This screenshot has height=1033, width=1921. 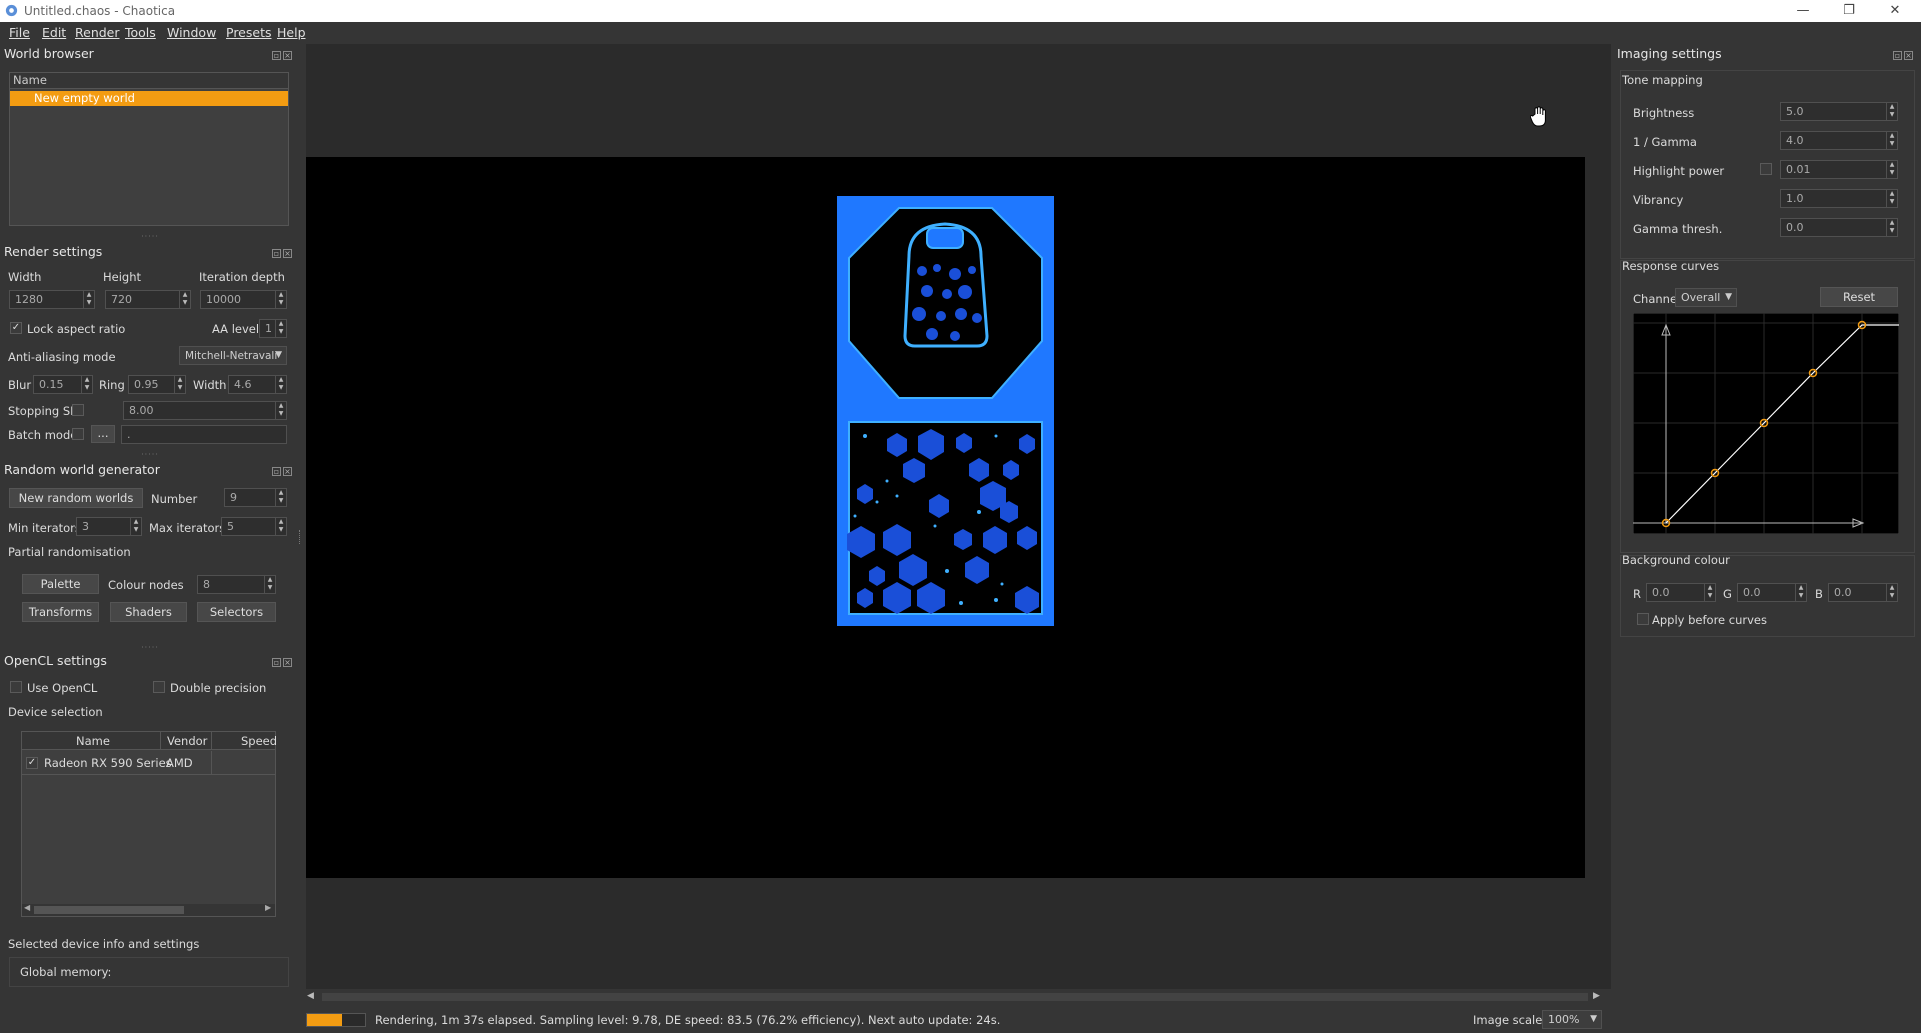 I want to click on opencl-dock-buttons: ▫ ×, so click(x=283, y=660).